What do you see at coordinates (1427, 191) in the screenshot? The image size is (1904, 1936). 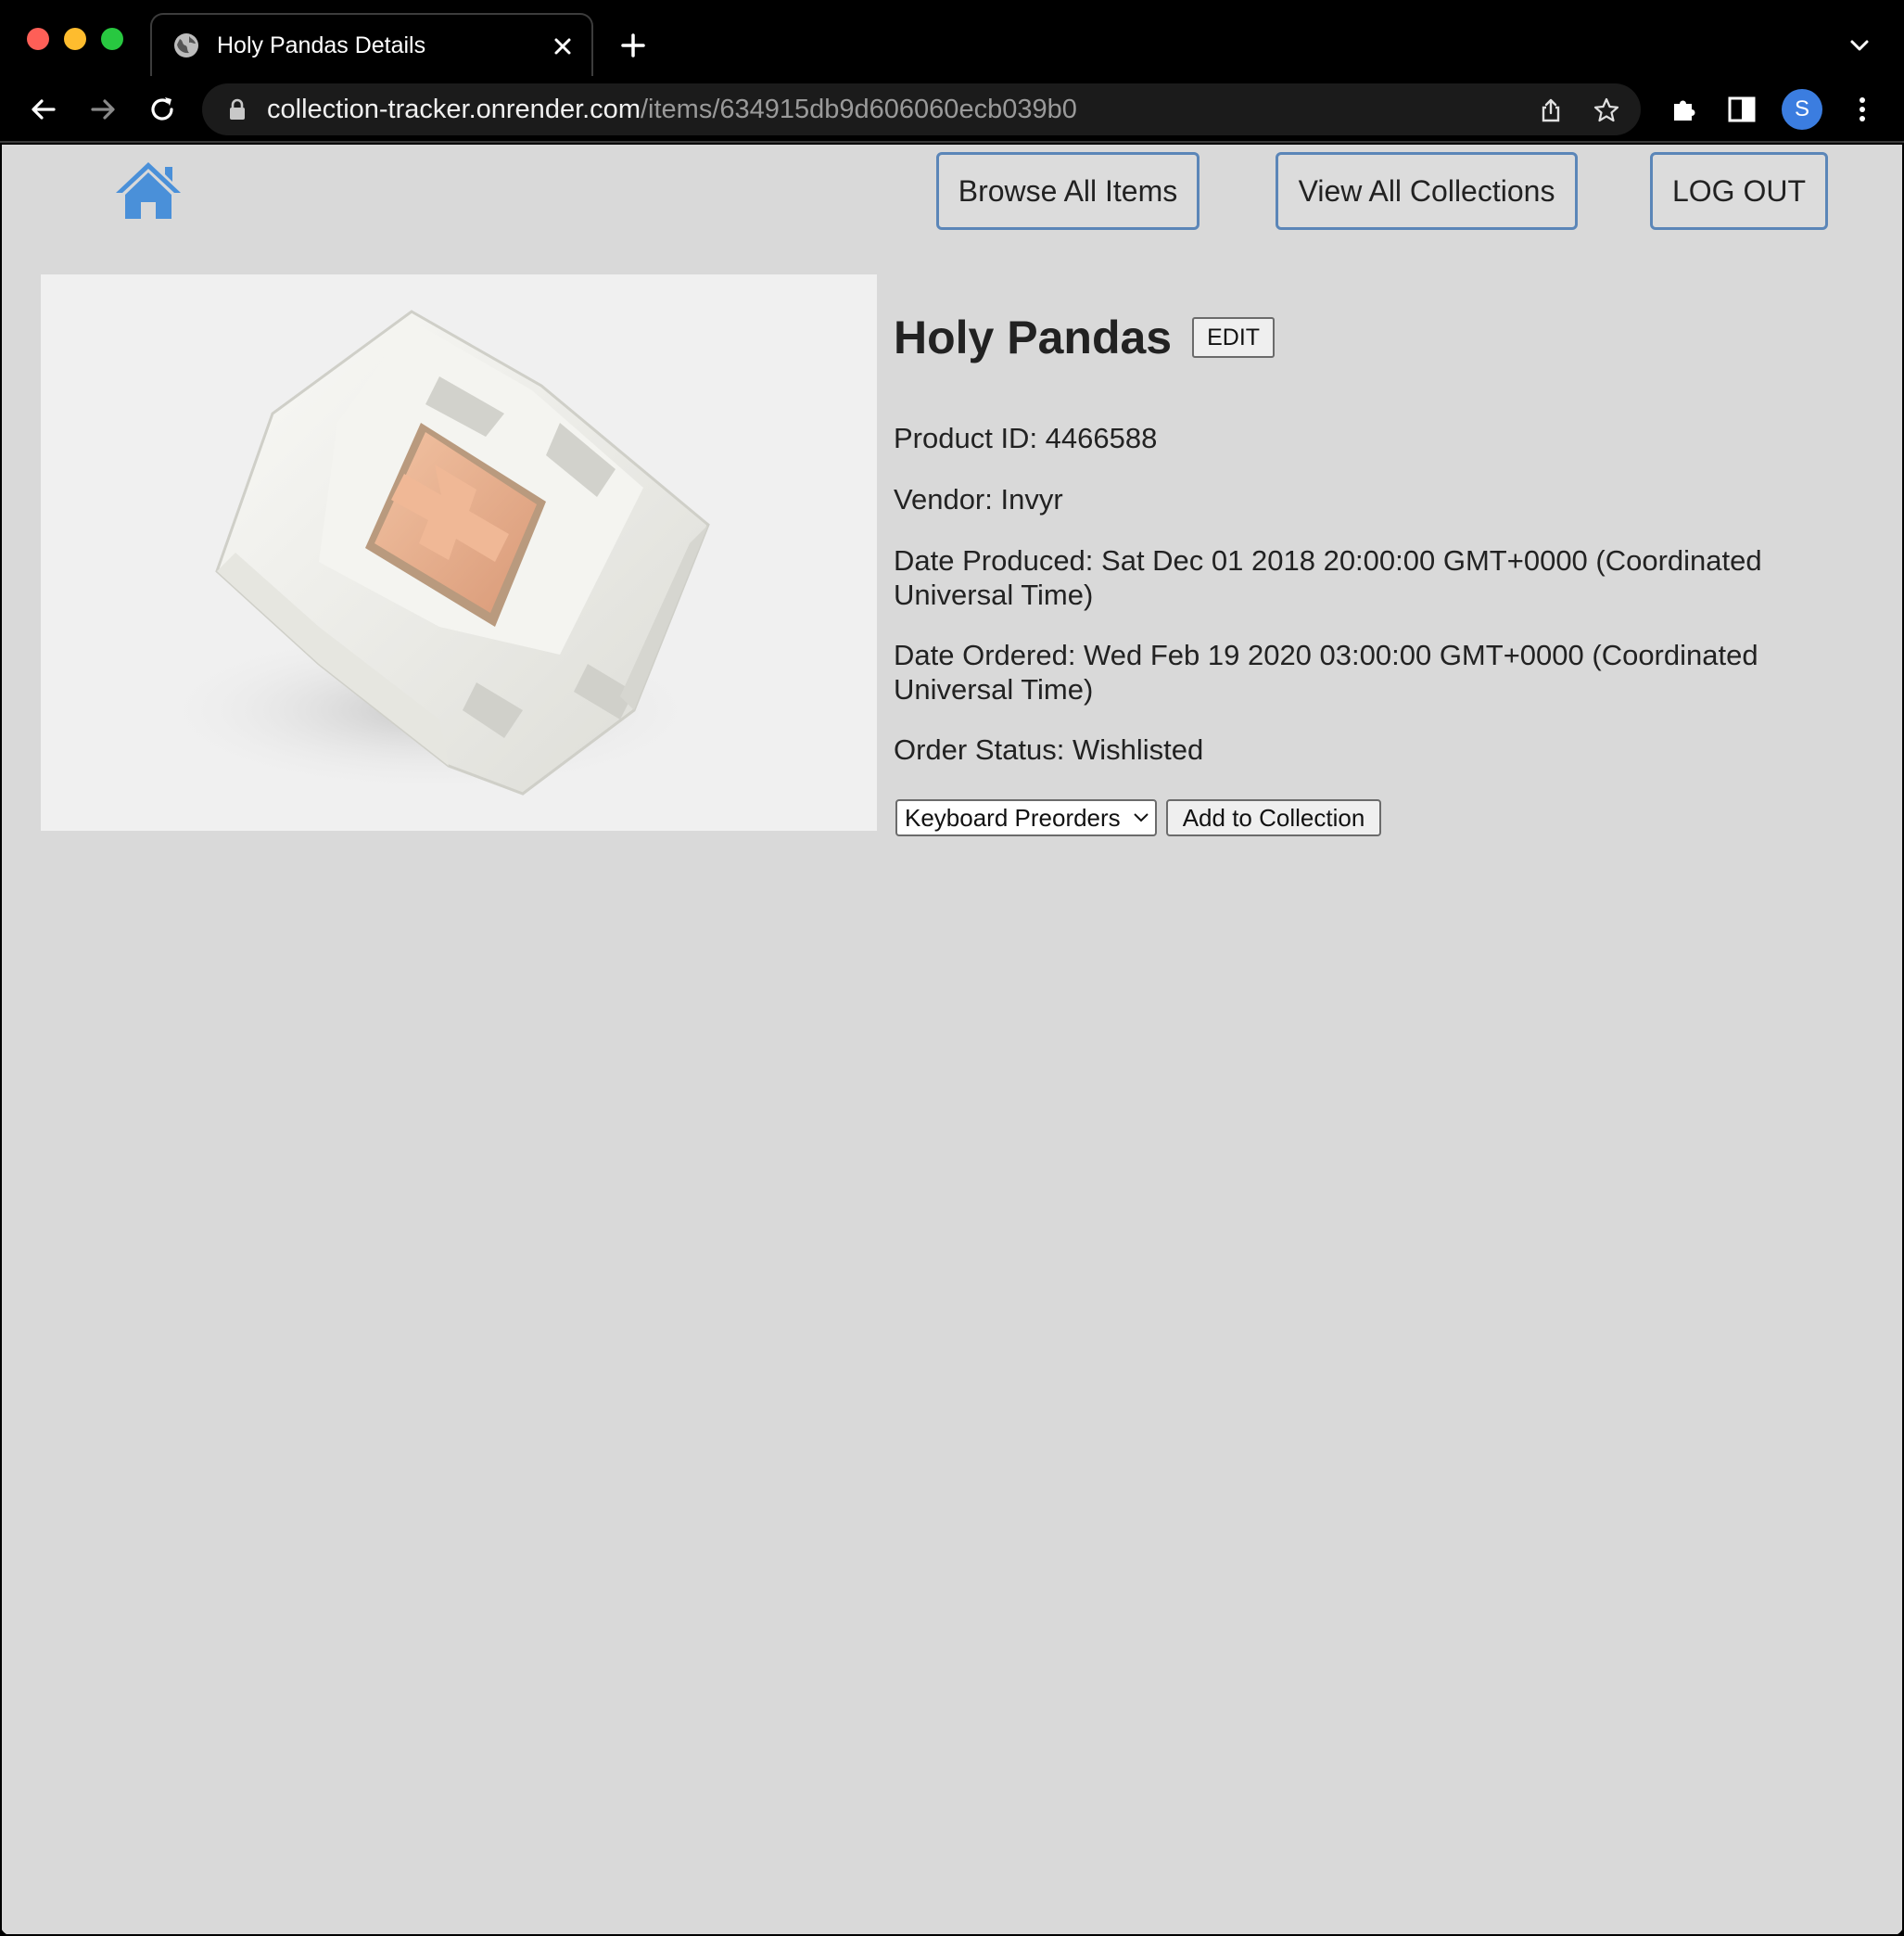 I see `view-all-collections-button: View All Collections` at bounding box center [1427, 191].